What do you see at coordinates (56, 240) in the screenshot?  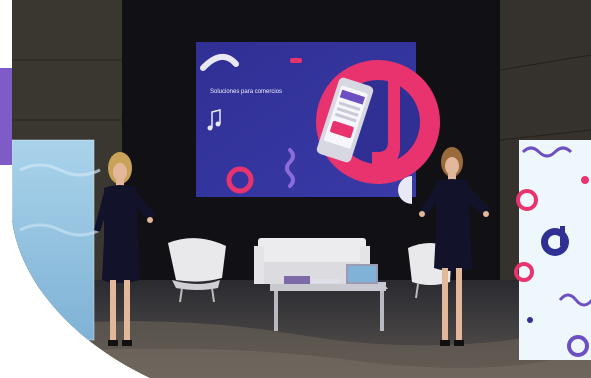 I see `left-led-totem` at bounding box center [56, 240].